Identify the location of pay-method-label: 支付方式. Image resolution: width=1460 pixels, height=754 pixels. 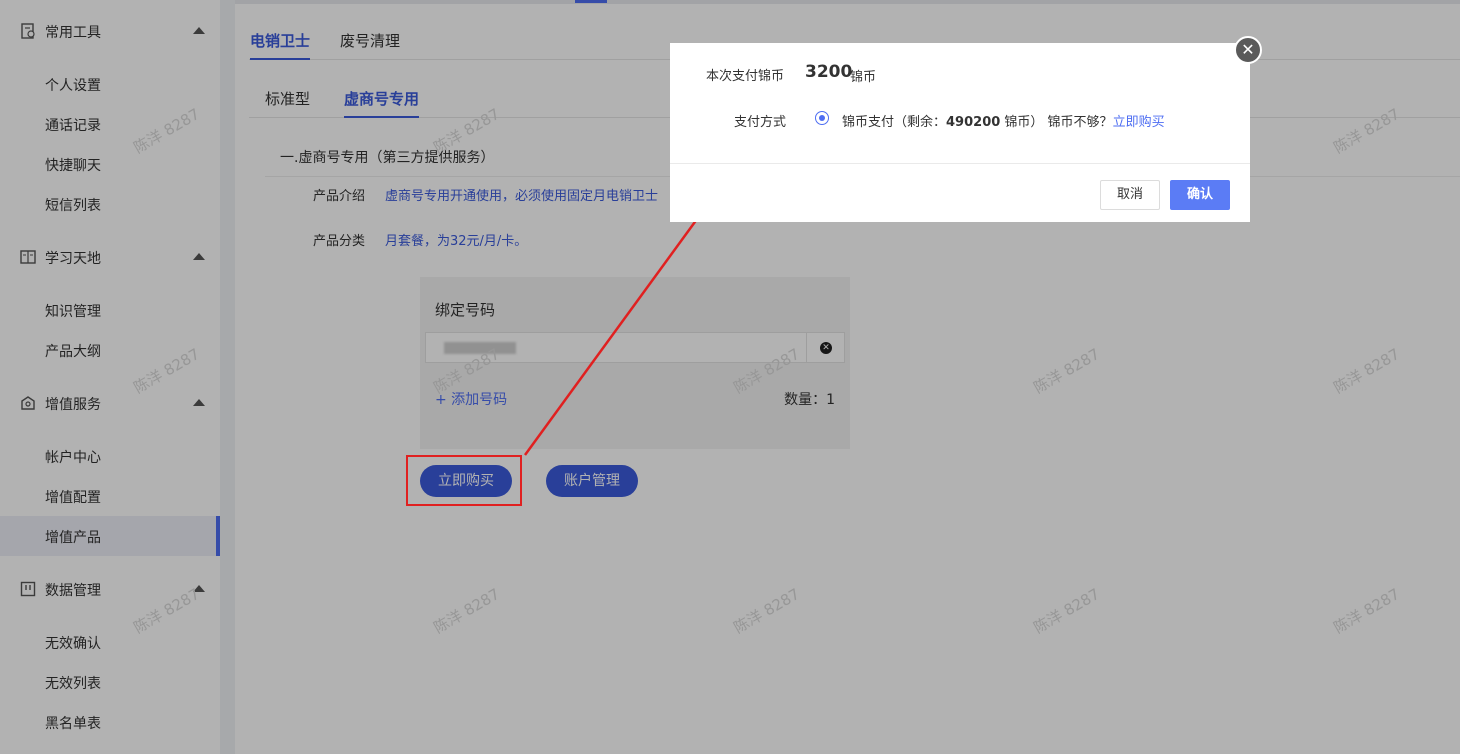
(760, 122).